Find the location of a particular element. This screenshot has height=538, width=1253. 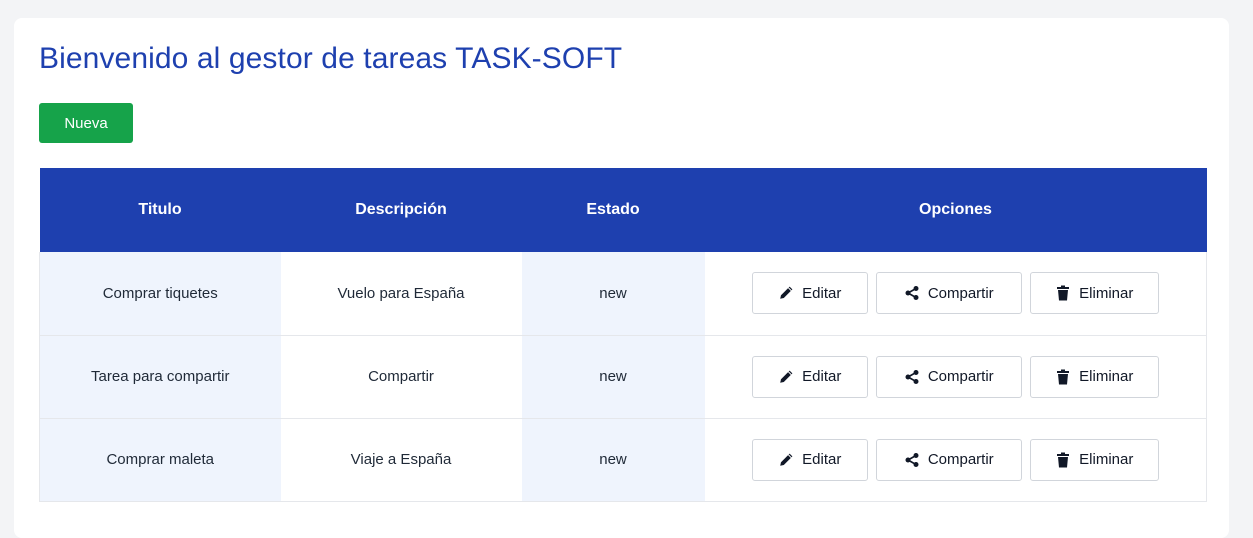

table-header-row: Titulo Descripción Estado Opciones is located at coordinates (623, 210).